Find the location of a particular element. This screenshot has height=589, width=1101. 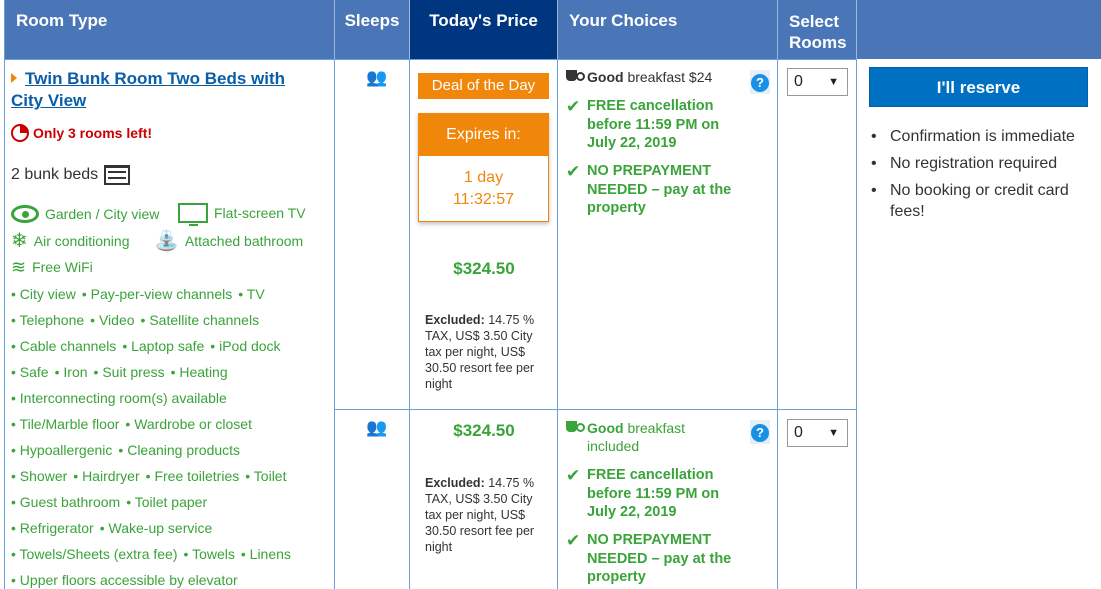

amenity-line: Telephone Video Satellite channels is located at coordinates (172, 323).